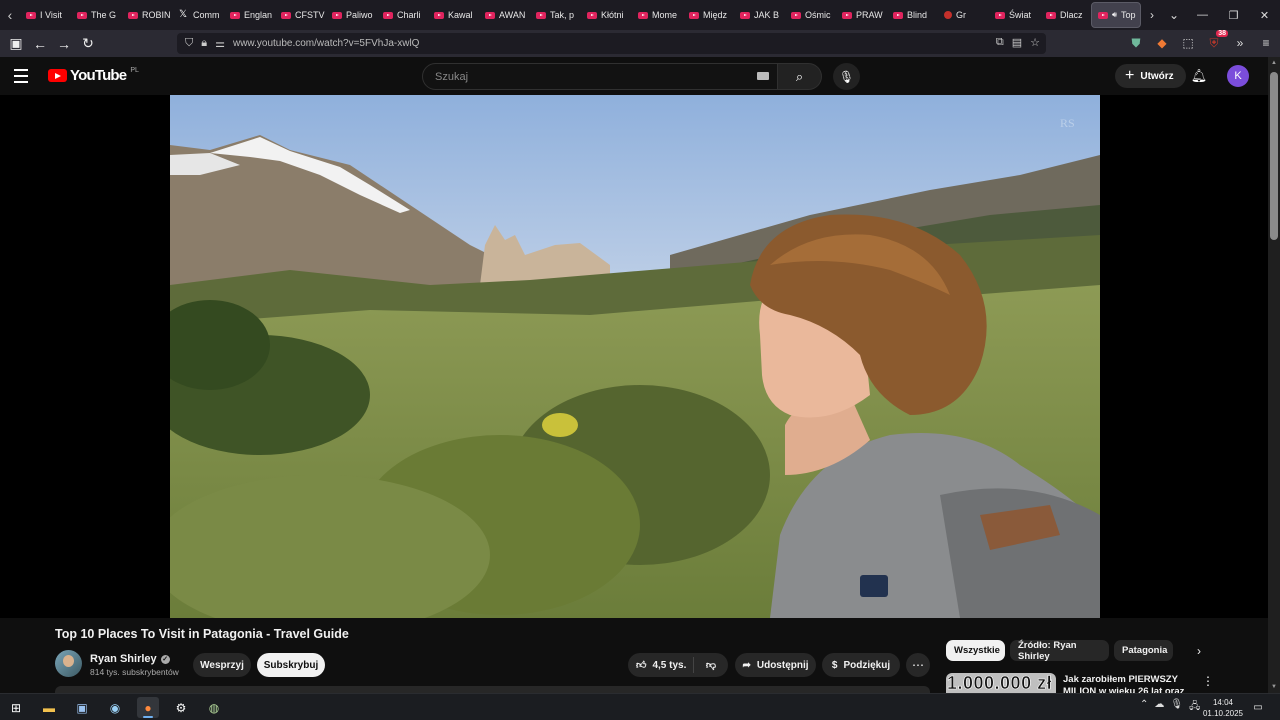  Describe the element at coordinates (198, 15) in the screenshot. I see `browser-tab: 𝕏 Comm` at that location.